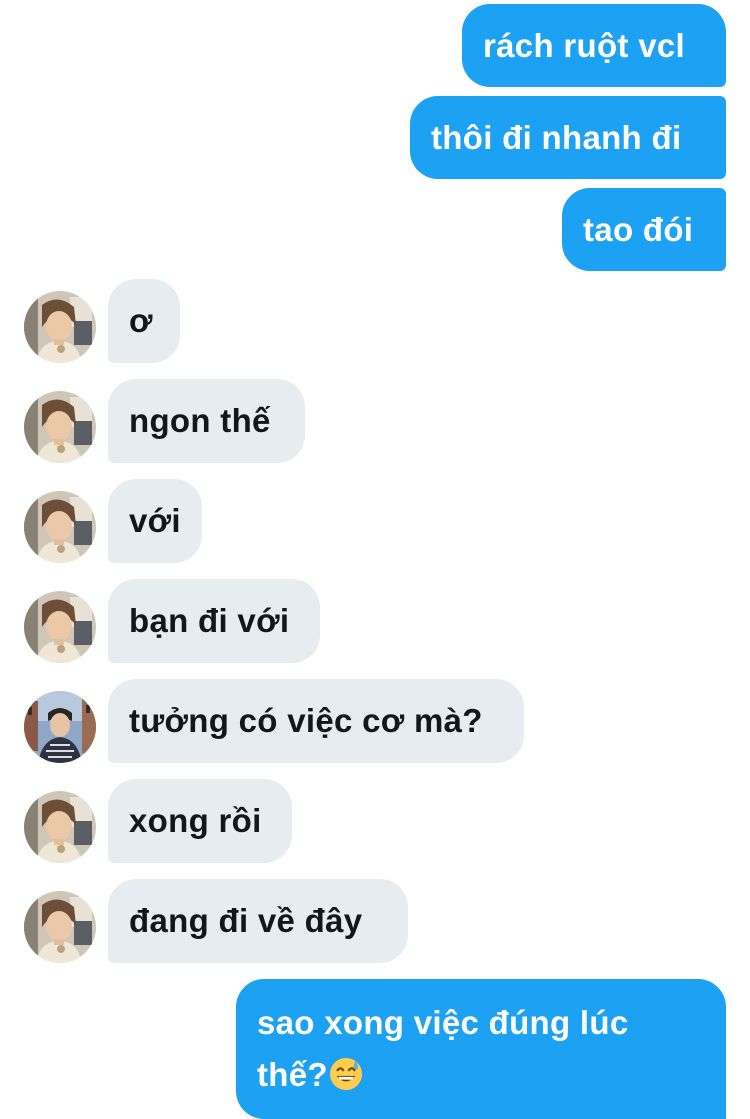 The height and width of the screenshot is (1119, 750). I want to click on message-bubble-incoming: tưởng có việc cơ mà?, so click(316, 721).